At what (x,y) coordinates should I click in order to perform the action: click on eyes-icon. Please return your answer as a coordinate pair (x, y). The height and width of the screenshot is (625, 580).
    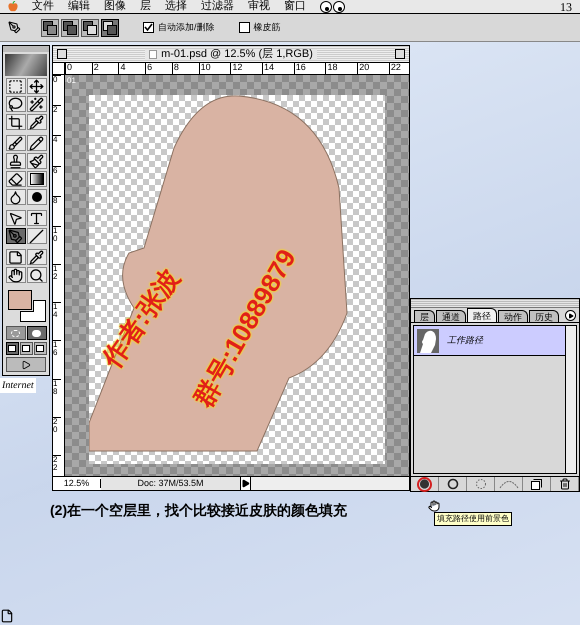
    Looking at the image, I should click on (333, 6).